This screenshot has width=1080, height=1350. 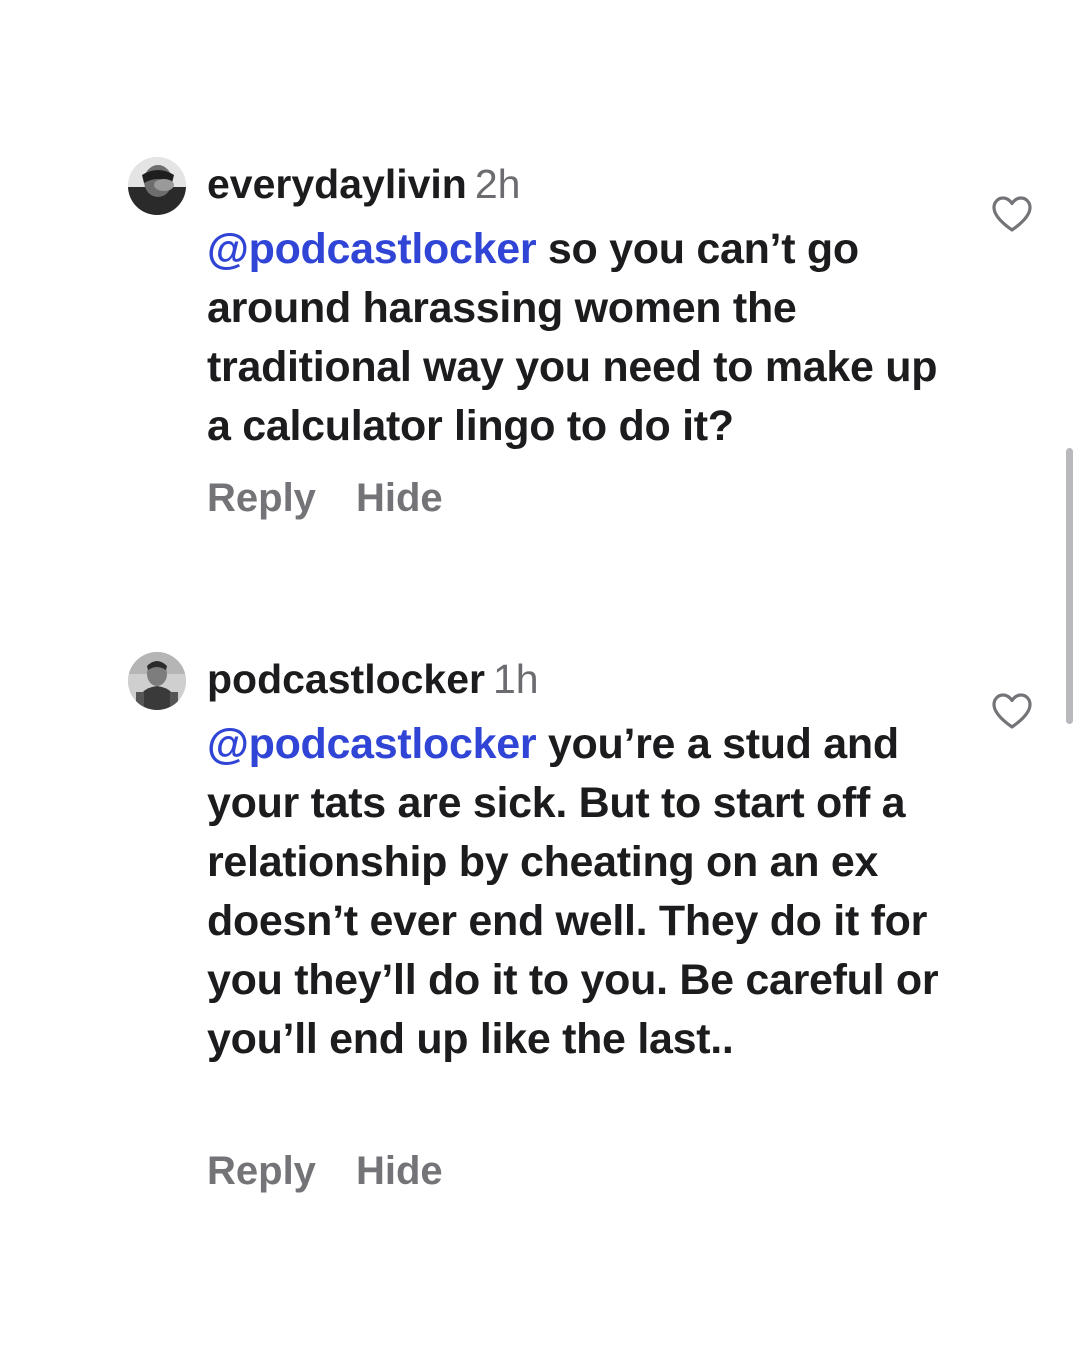 I want to click on timestamp: 2h, so click(x=497, y=184).